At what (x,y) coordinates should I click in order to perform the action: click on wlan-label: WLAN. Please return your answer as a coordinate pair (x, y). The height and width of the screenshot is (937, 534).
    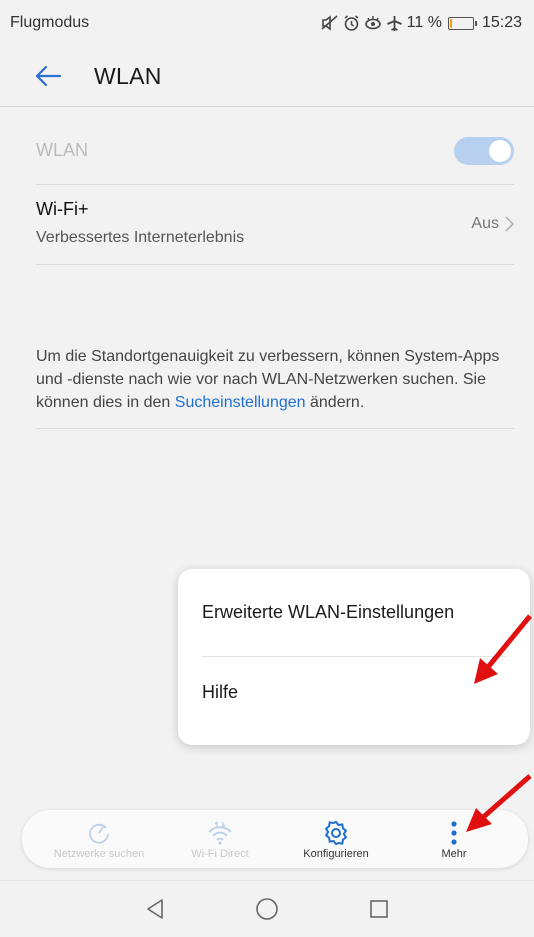
    Looking at the image, I should click on (62, 150).